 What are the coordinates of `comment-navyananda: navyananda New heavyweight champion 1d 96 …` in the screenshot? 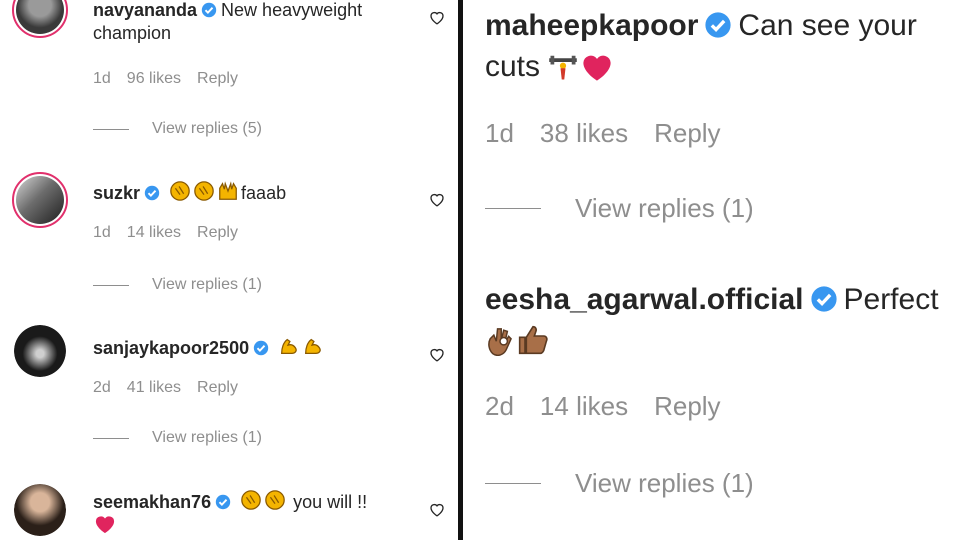 It's located at (229, 75).